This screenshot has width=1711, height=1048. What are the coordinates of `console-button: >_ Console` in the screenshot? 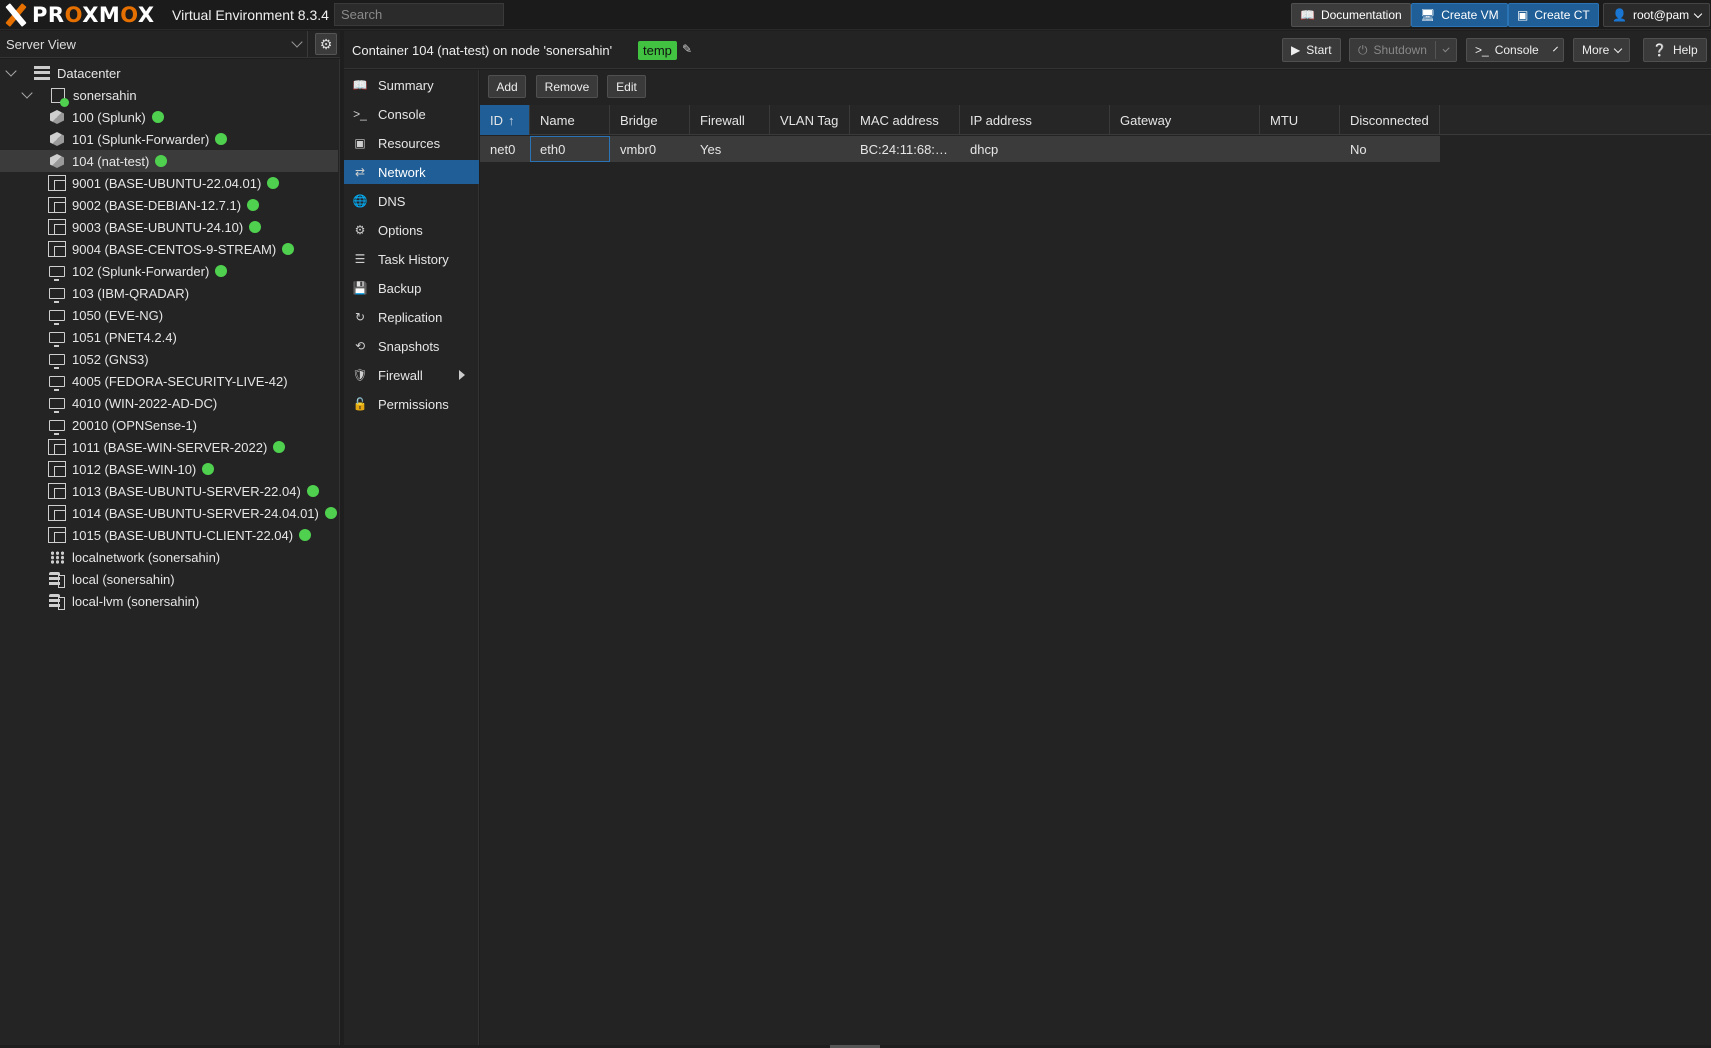 It's located at (1515, 50).